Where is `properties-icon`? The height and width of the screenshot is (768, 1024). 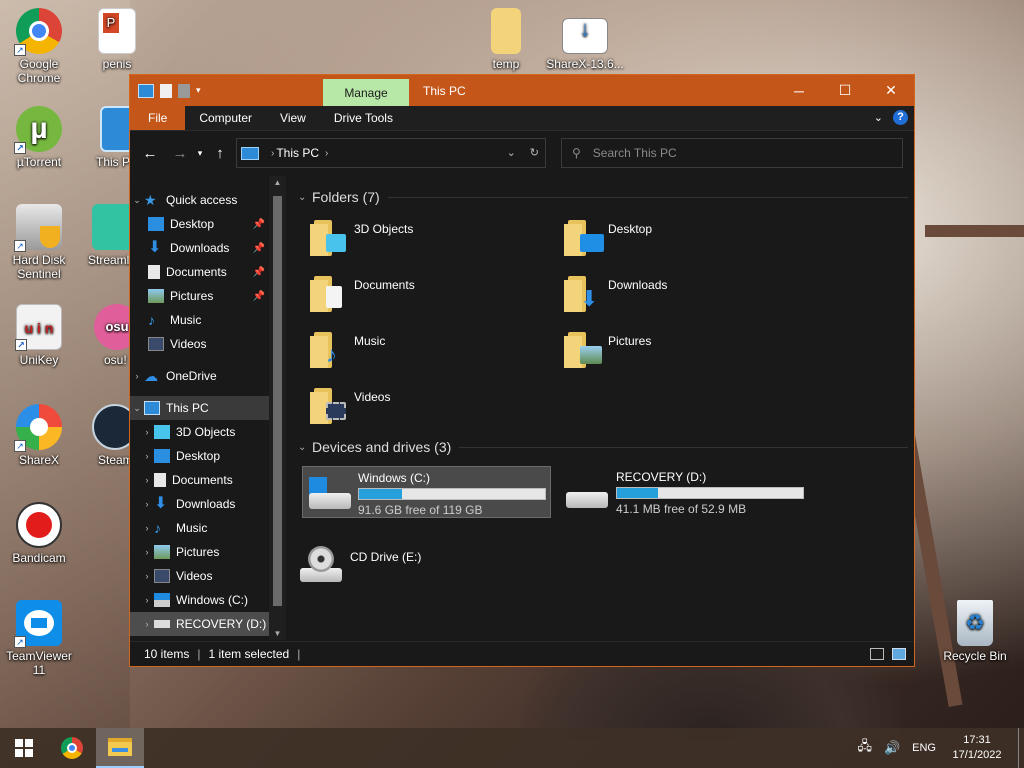
properties-icon is located at coordinates (166, 90).